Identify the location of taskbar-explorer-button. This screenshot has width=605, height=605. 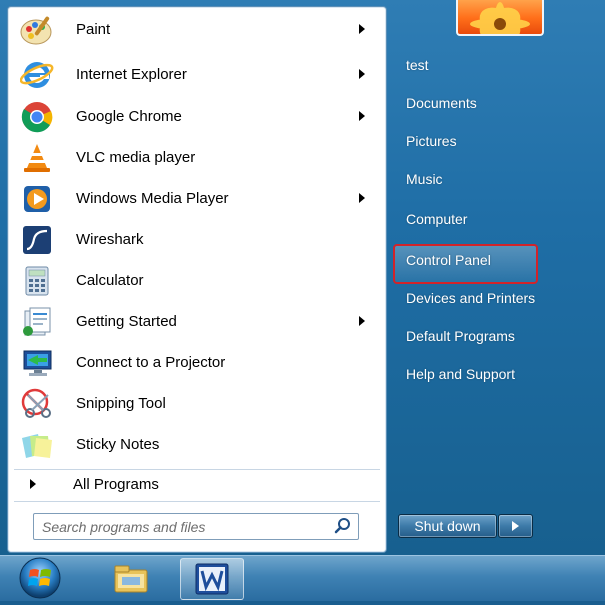
(131, 578).